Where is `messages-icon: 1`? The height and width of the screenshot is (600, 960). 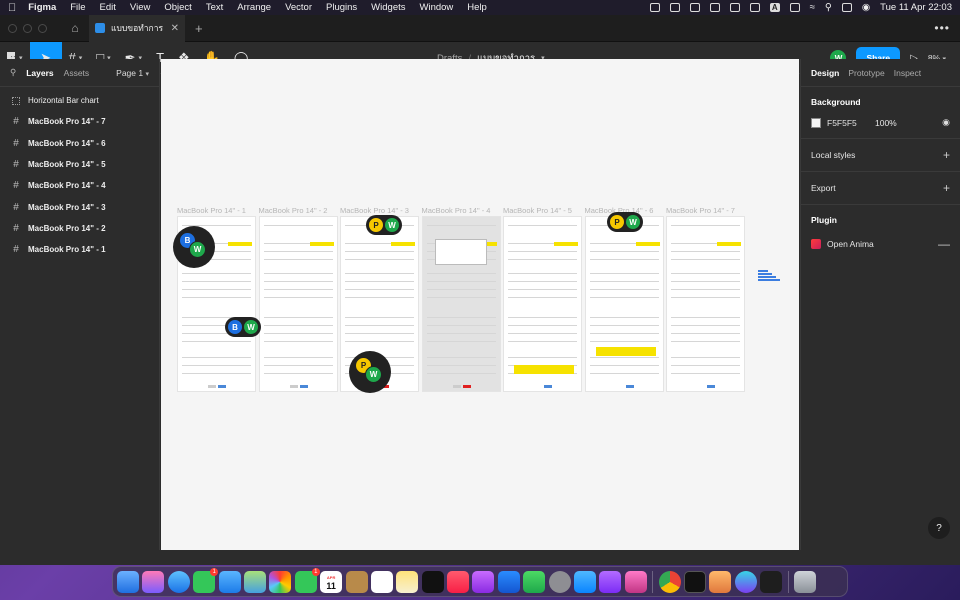
messages-icon: 1 is located at coordinates (206, 580).